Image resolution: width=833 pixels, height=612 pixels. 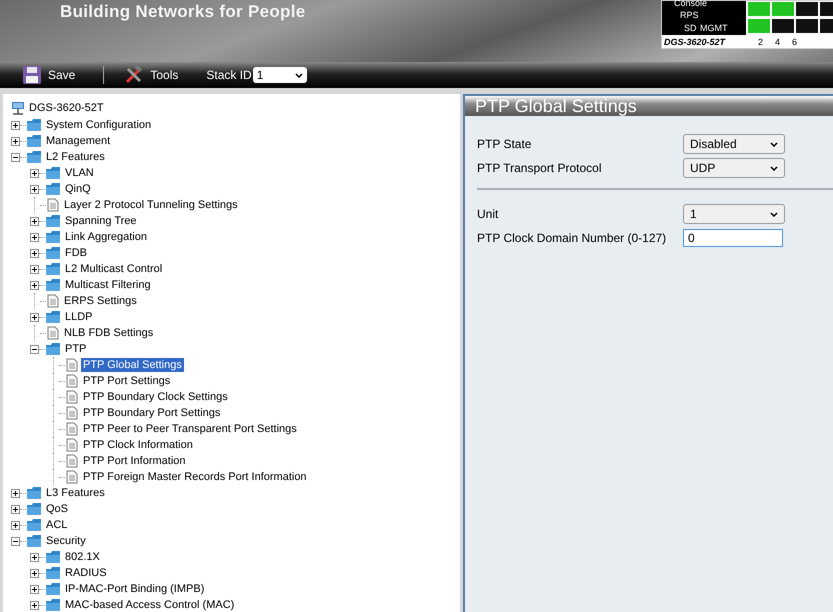 I want to click on input-field: 0, so click(x=733, y=238).